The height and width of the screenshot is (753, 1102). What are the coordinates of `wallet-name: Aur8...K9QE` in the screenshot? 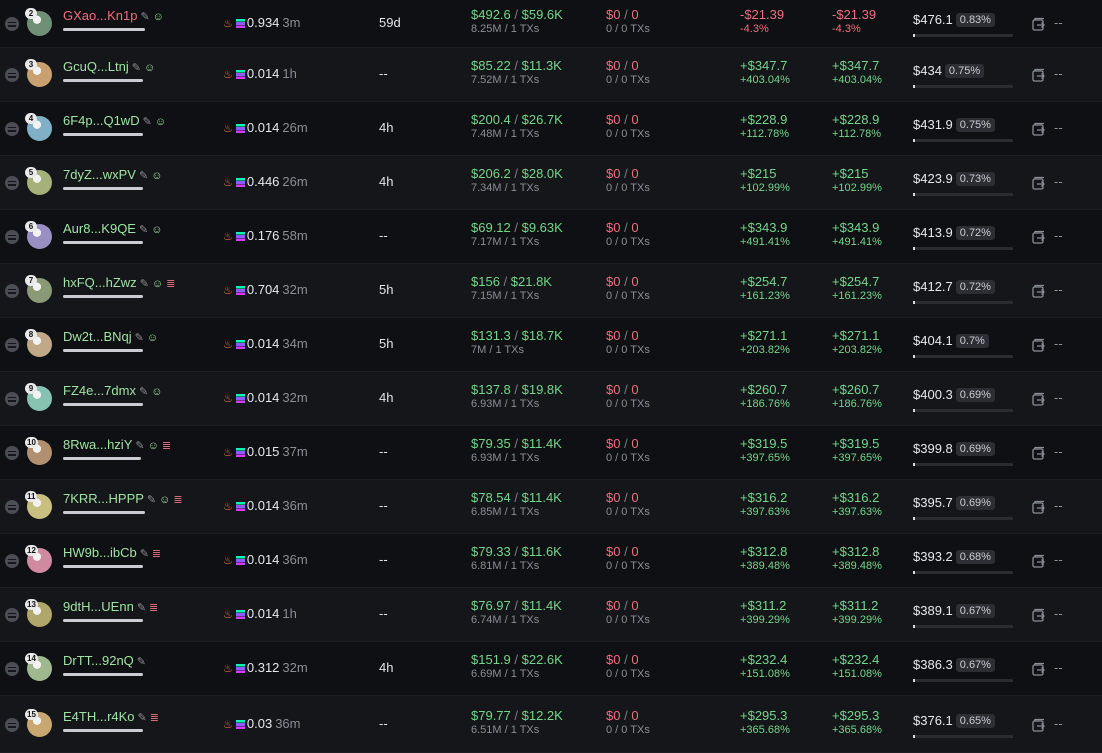 It's located at (99, 228).